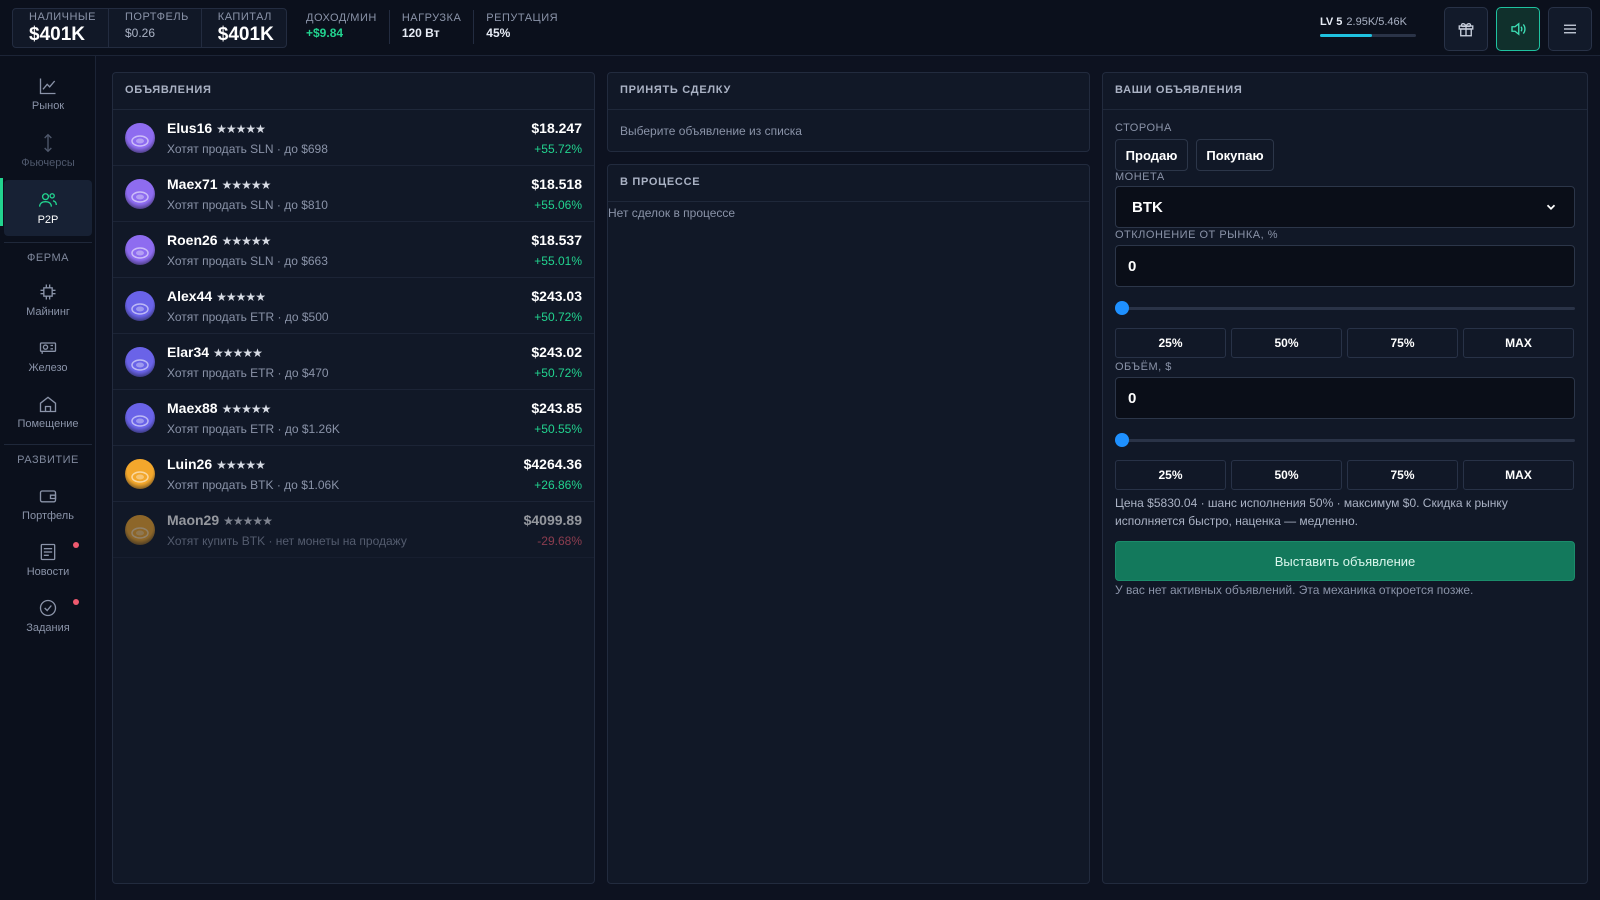 The image size is (1600, 900). Describe the element at coordinates (216, 128) in the screenshot. I see `trader-name: Elus16 ★★★★★` at that location.